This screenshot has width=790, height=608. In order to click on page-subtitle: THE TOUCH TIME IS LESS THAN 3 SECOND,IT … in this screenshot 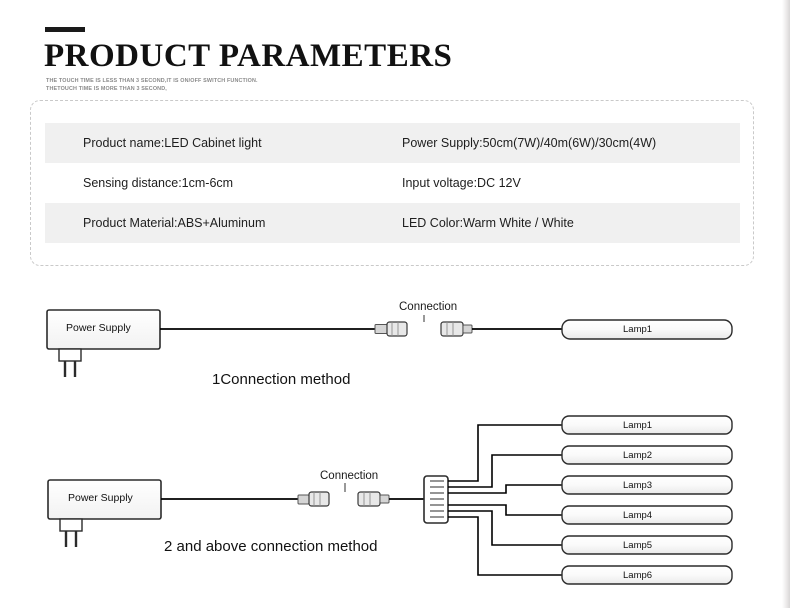, I will do `click(152, 85)`.